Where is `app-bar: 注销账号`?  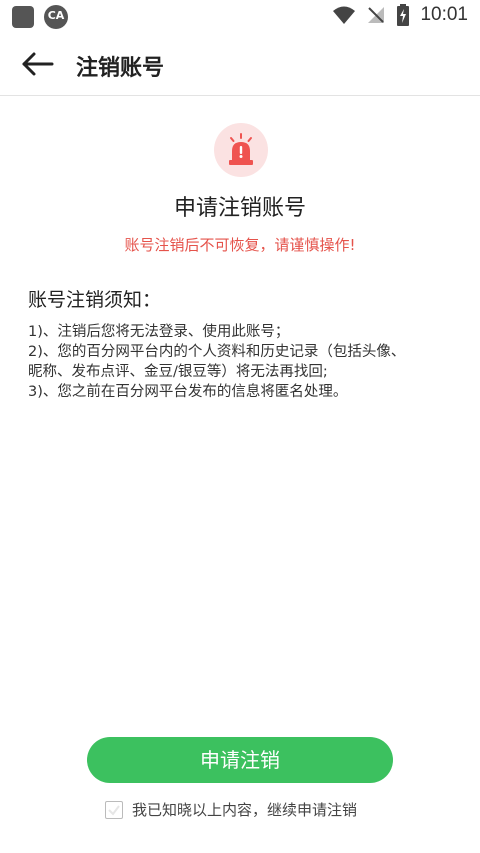 app-bar: 注销账号 is located at coordinates (240, 64).